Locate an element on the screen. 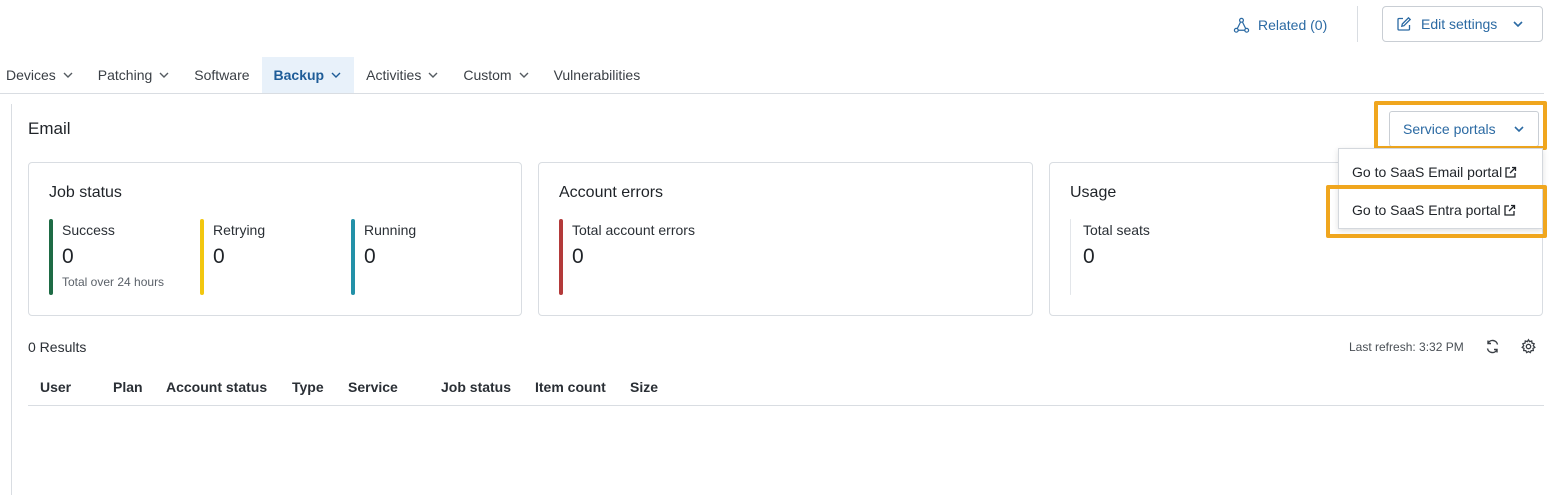 The image size is (1562, 495). section-title: Email is located at coordinates (49, 128).